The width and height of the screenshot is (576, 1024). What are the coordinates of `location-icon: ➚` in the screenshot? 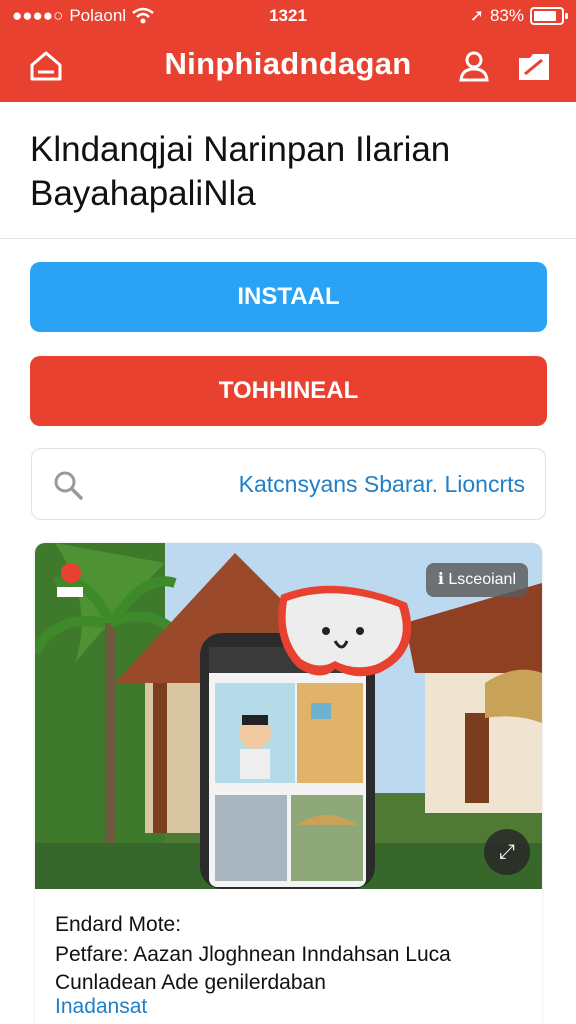 It's located at (476, 15).